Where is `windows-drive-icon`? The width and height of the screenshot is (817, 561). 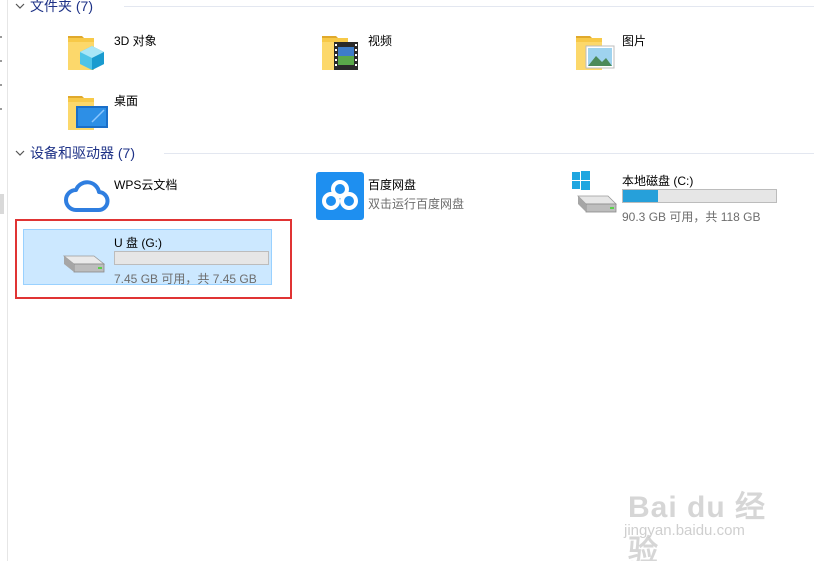 windows-drive-icon is located at coordinates (594, 192).